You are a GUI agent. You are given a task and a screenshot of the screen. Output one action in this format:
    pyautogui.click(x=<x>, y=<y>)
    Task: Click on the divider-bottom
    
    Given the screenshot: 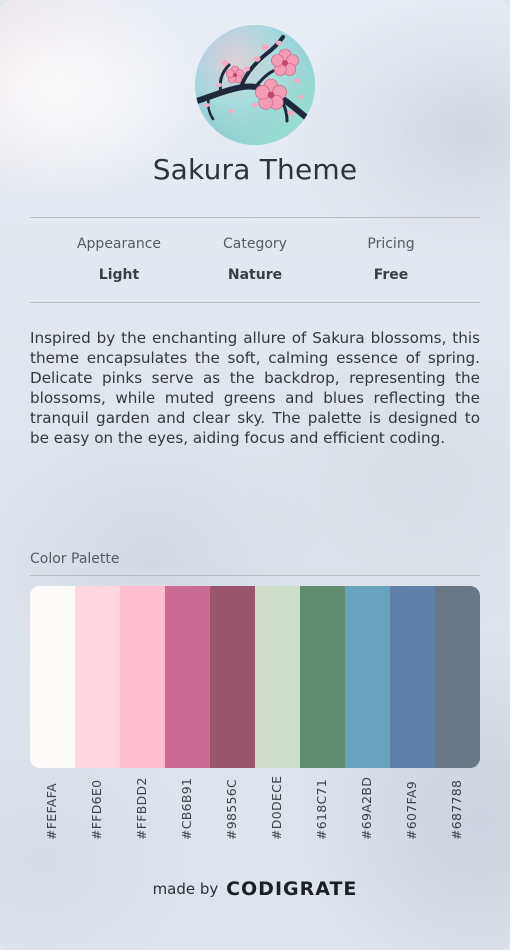 What is the action you would take?
    pyautogui.click(x=255, y=302)
    